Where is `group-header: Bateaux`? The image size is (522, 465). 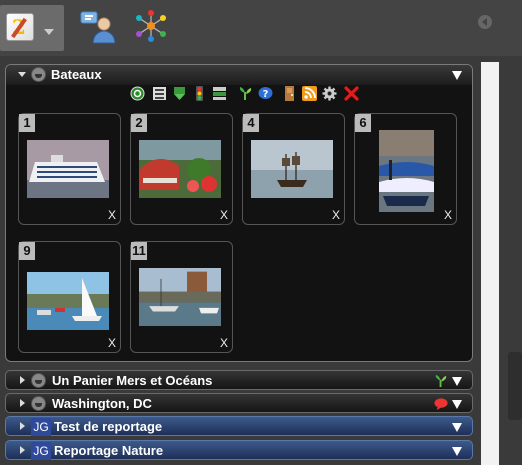 group-header: Bateaux is located at coordinates (239, 75).